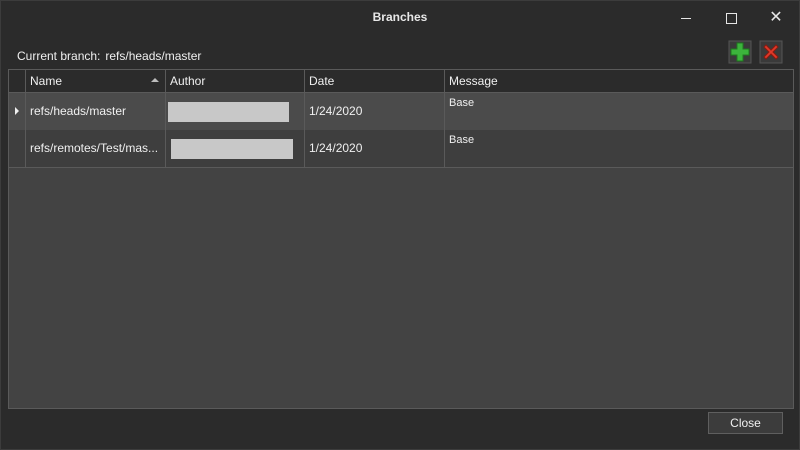 This screenshot has width=800, height=450. Describe the element at coordinates (374, 81) in the screenshot. I see `column-header-date: Date` at that location.